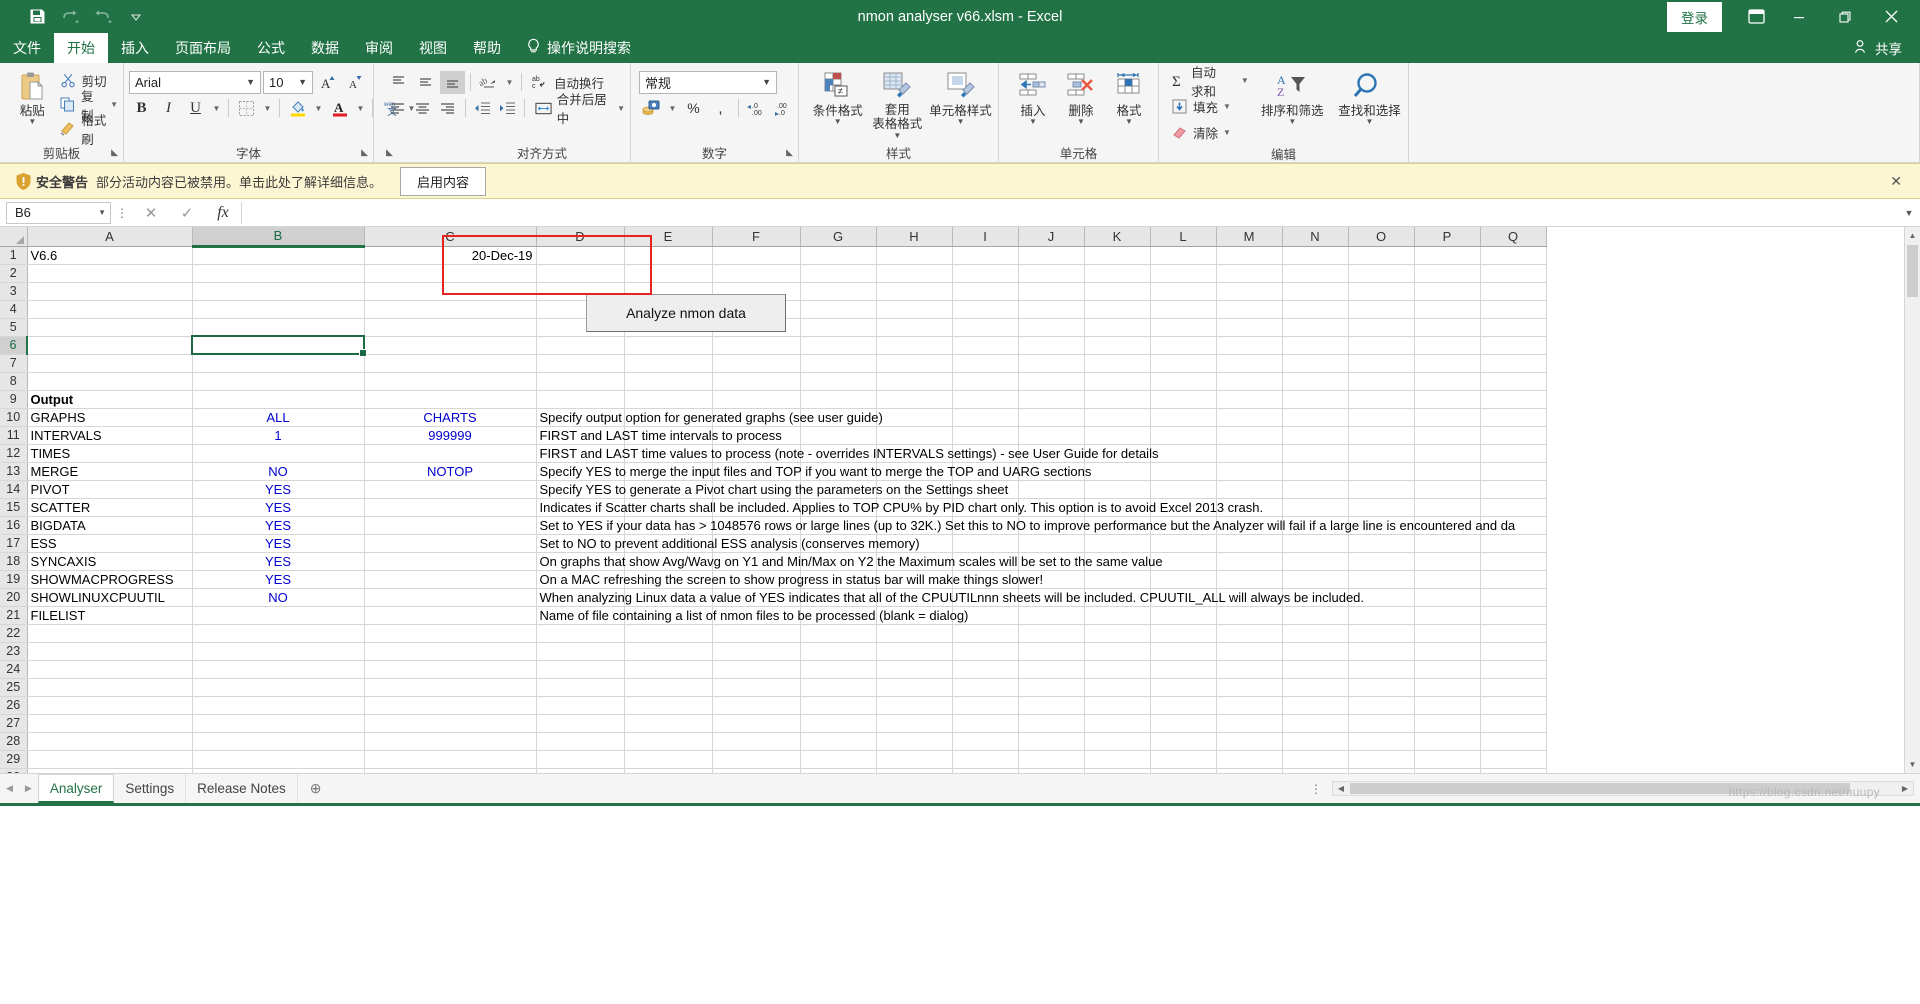 This screenshot has width=1920, height=1004. Describe the element at coordinates (316, 788) in the screenshot. I see `add-sheet-icon: ⊕` at that location.